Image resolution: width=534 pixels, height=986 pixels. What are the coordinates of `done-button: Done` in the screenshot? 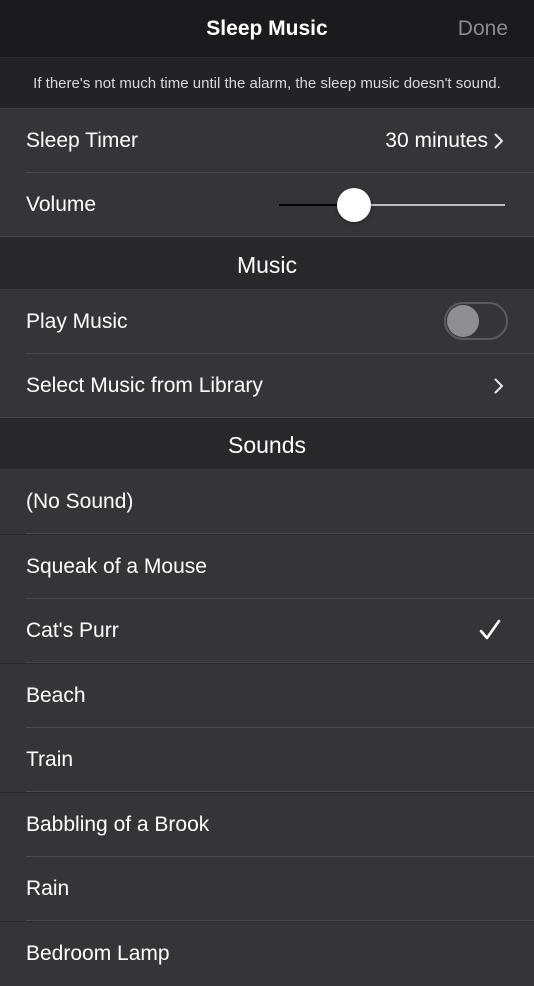 It's located at (483, 28).